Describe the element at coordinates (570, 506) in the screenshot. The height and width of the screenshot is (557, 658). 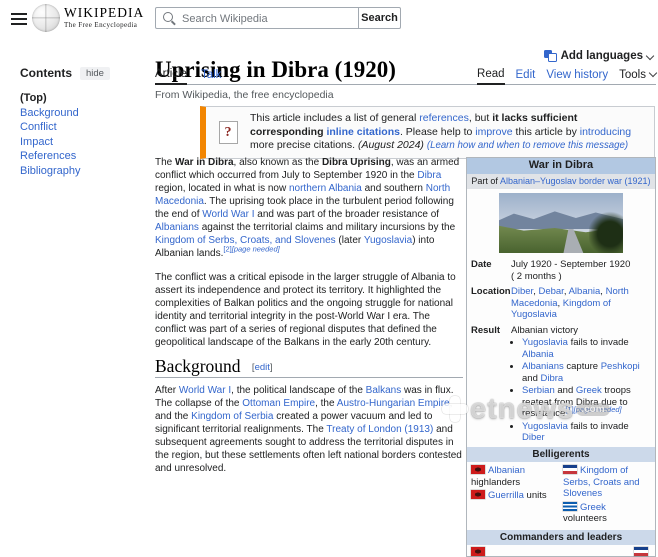
I see `greek-flag-icon` at that location.